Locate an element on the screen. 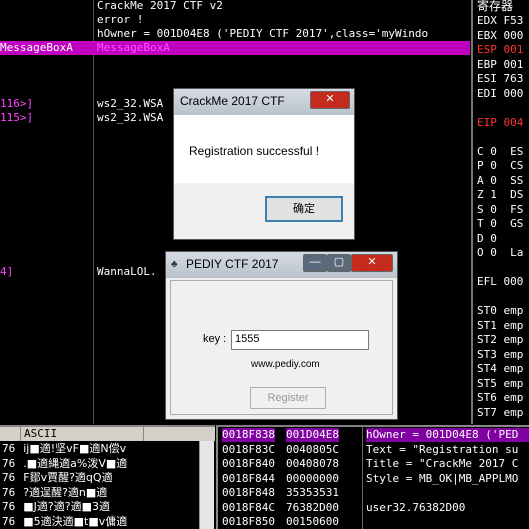 The width and height of the screenshot is (529, 529). register-row: ST1 emp is located at coordinates (500, 326).